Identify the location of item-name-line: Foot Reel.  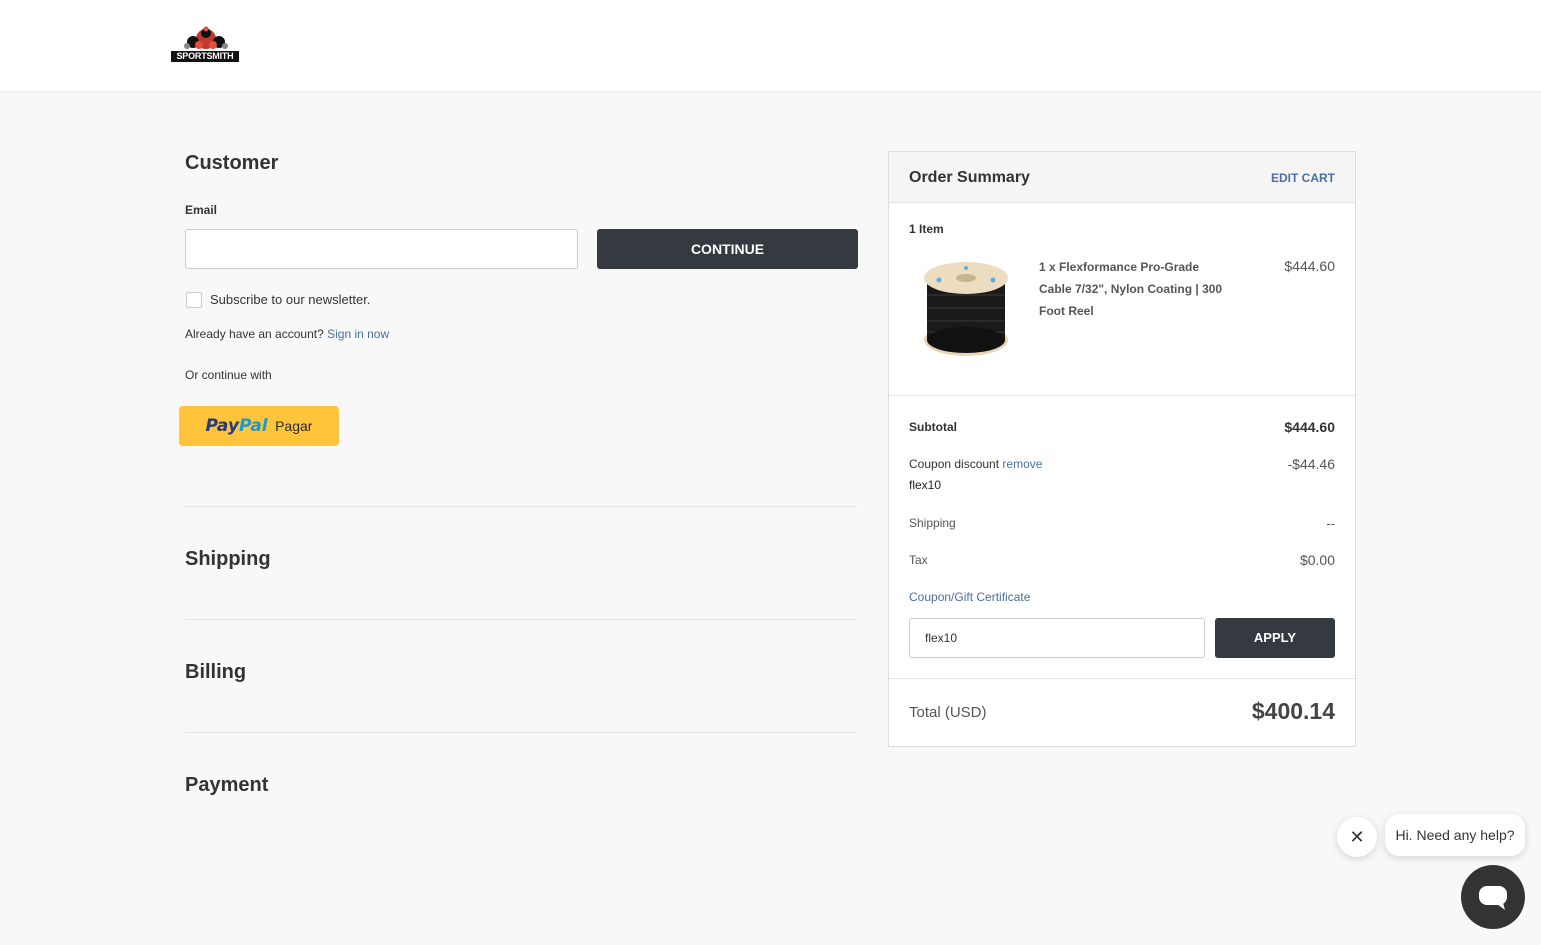
(1066, 311).